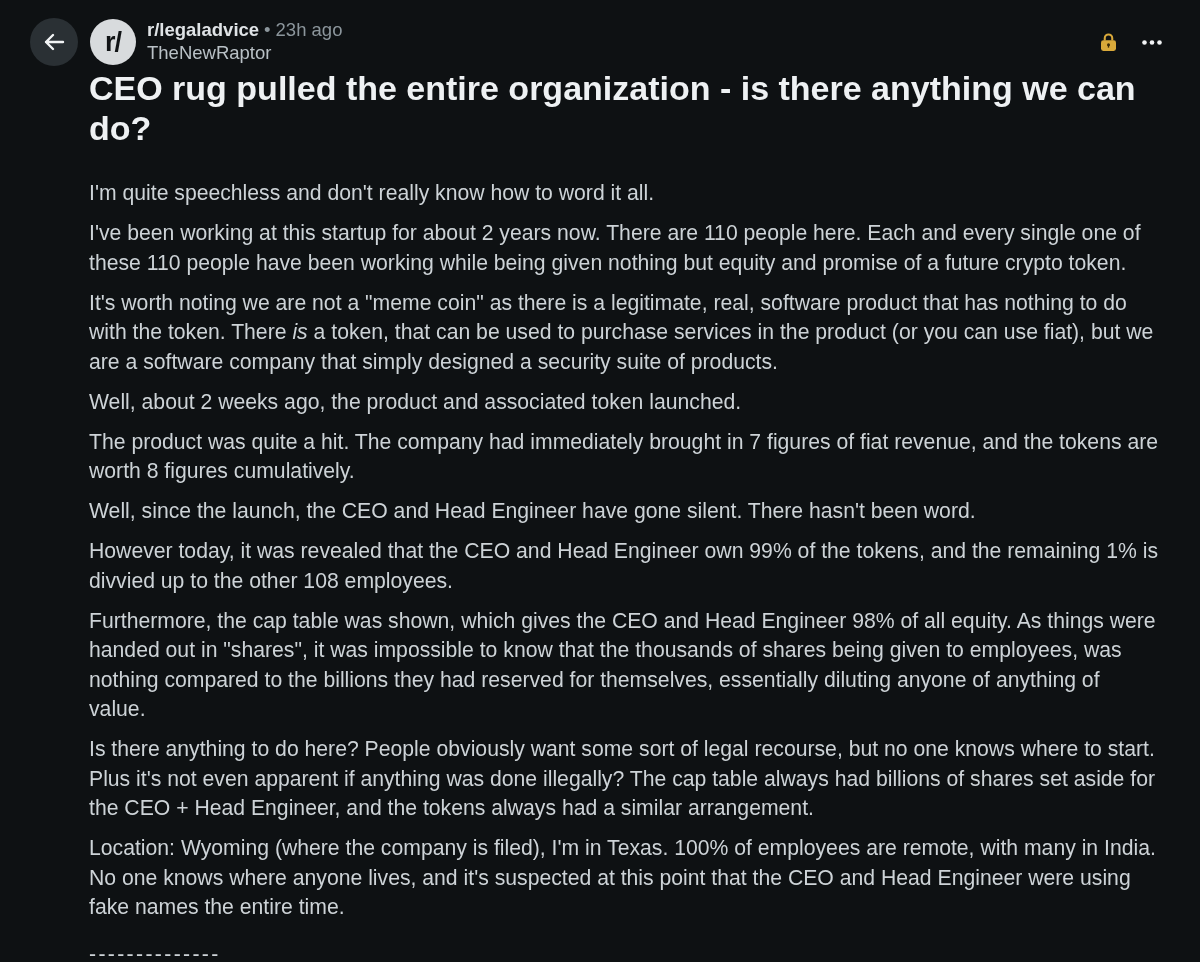 This screenshot has width=1200, height=962. Describe the element at coordinates (203, 29) in the screenshot. I see `subreddit-link: r/legaladvice` at that location.